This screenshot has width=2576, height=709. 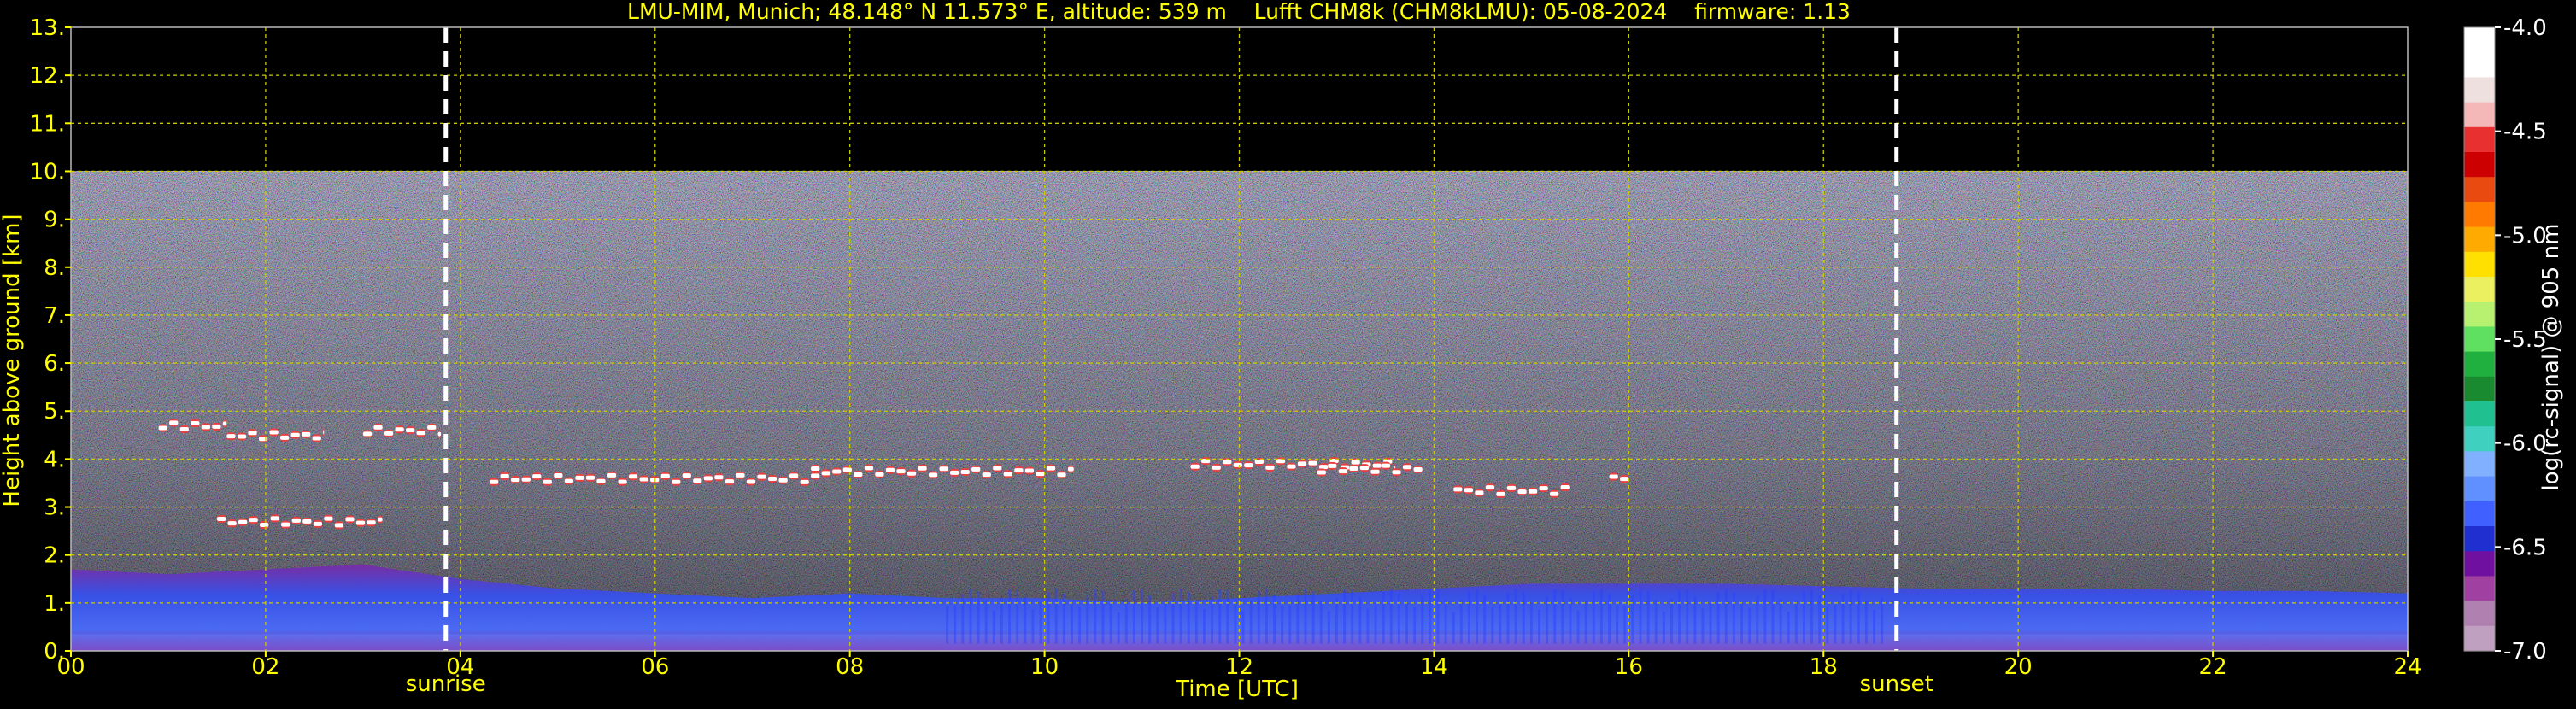 I want to click on x-tick-label: 08, so click(x=850, y=667).